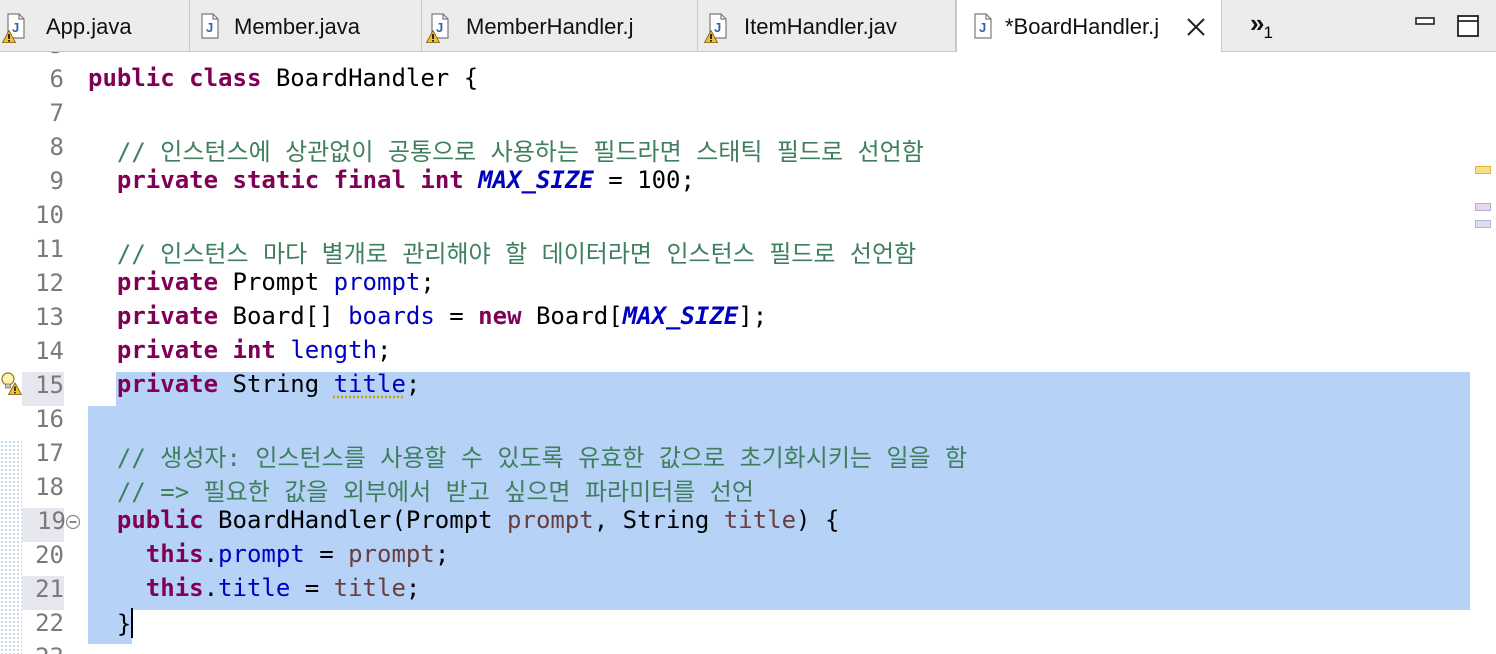 This screenshot has height=654, width=1496. I want to click on line-number: 8, so click(56, 147).